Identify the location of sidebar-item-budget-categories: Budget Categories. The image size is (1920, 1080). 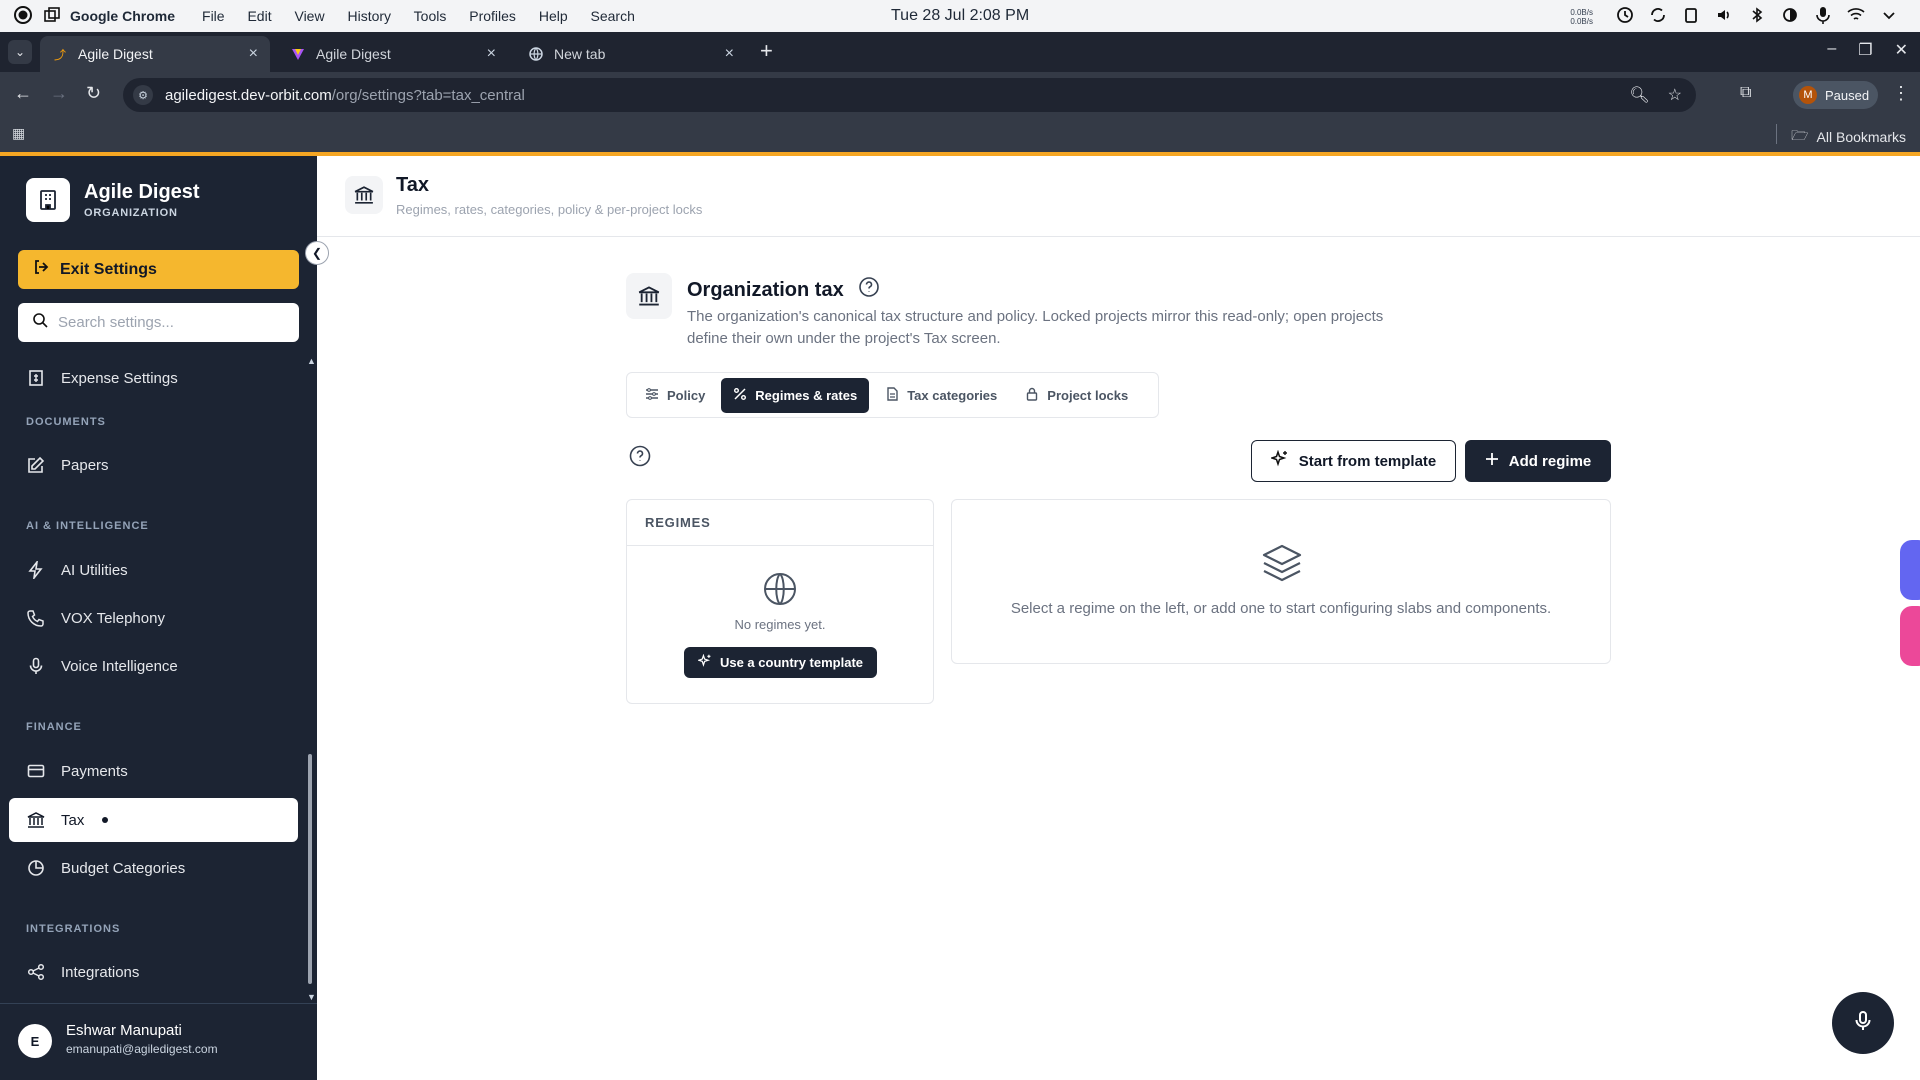
(153, 868).